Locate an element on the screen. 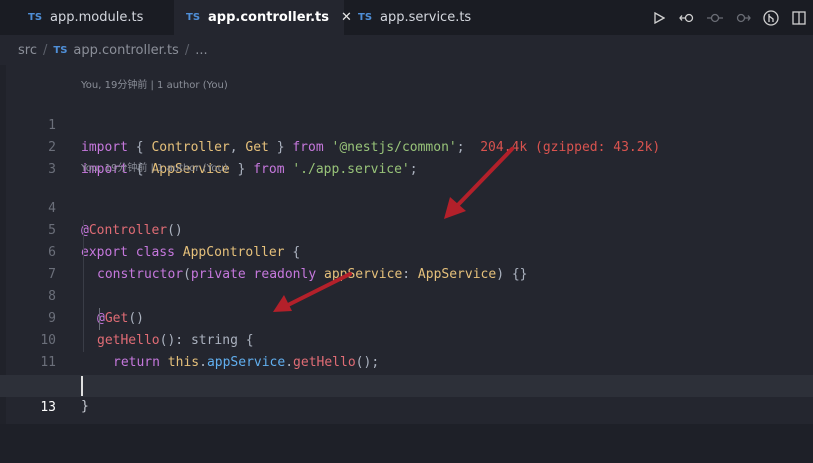 The height and width of the screenshot is (463, 813). breadcrumb-file: app.controller.ts is located at coordinates (125, 50).